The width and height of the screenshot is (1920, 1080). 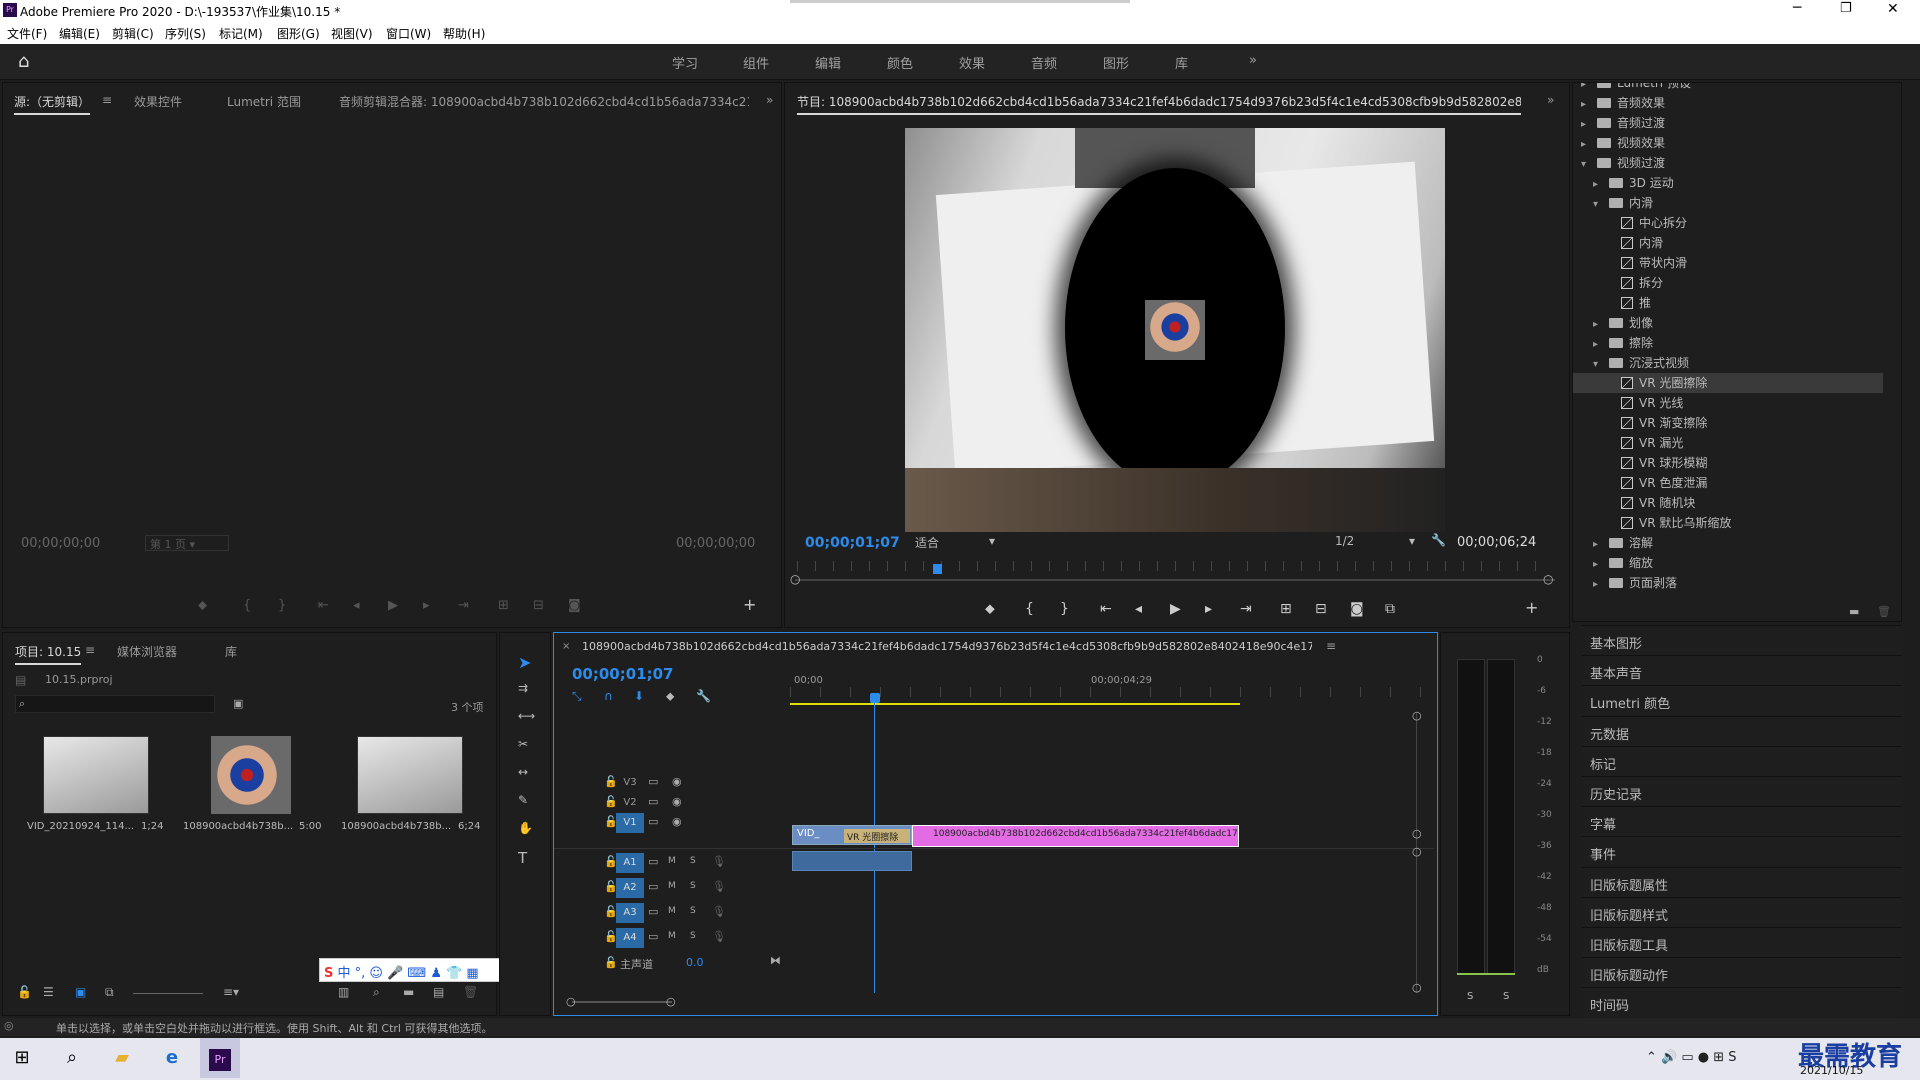 I want to click on effects-folder: ▸ 缩放, so click(x=1728, y=563).